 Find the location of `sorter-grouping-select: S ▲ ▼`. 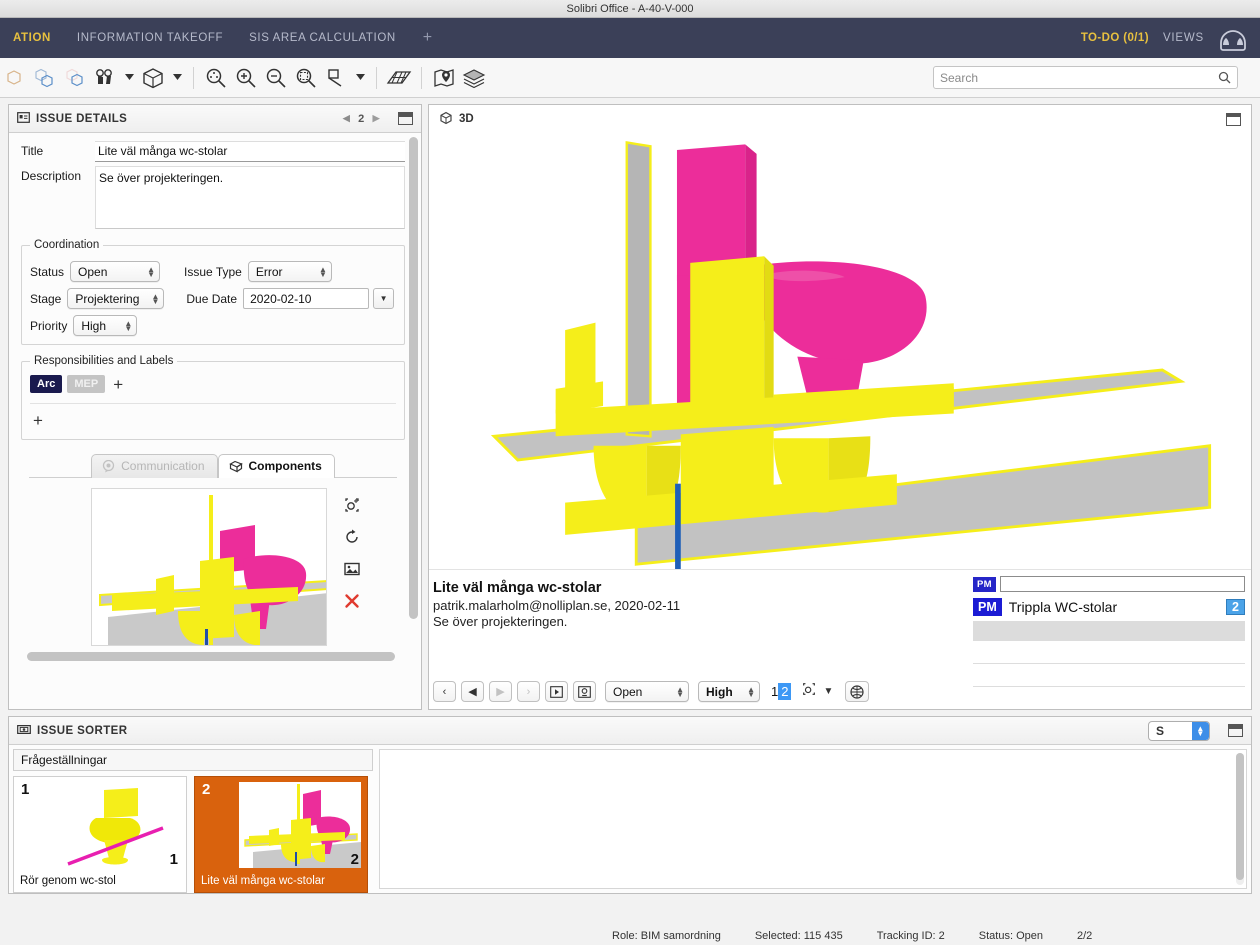

sorter-grouping-select: S ▲ ▼ is located at coordinates (1179, 730).